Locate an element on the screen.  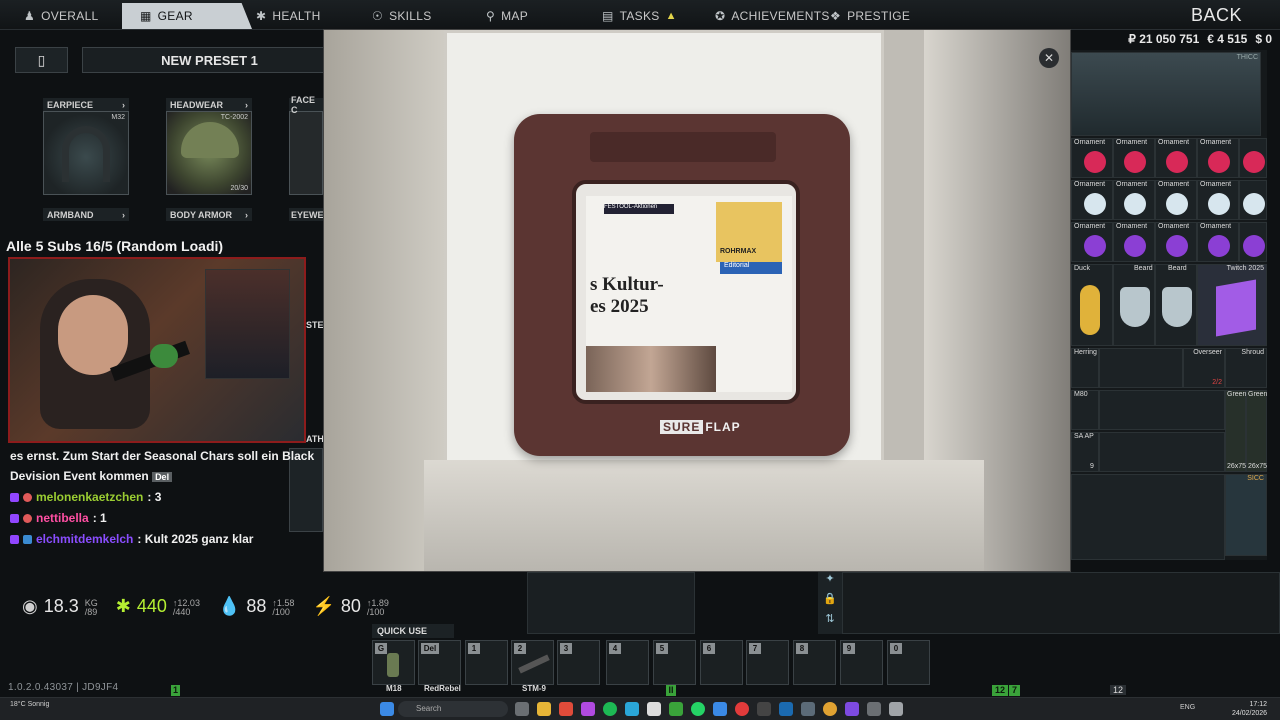
overseer-item: Overseer 2/2 is located at coordinates (1204, 368).